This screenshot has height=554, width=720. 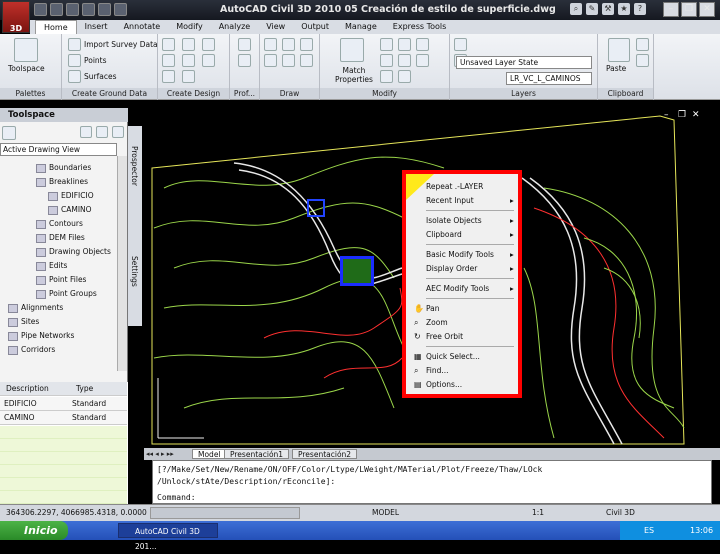 What do you see at coordinates (104, 9) in the screenshot?
I see `undo-icon` at bounding box center [104, 9].